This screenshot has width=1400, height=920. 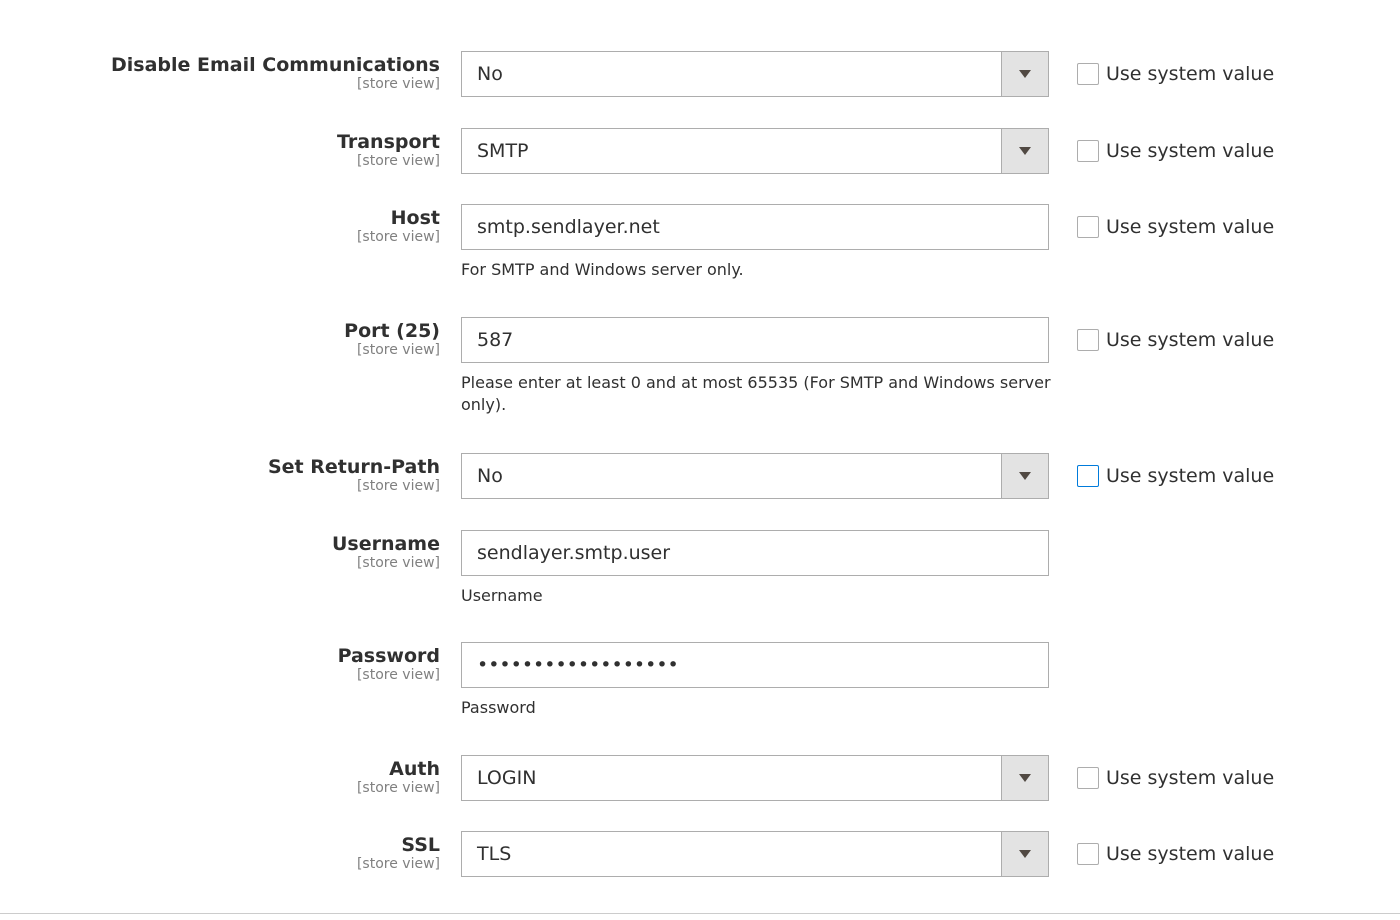 I want to click on field-label-block: Set Return-Path [store view], so click(x=354, y=475).